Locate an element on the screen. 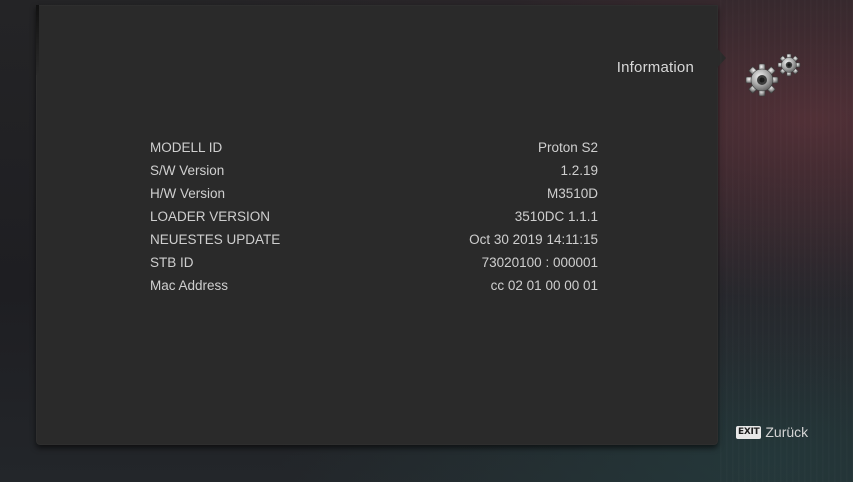 Image resolution: width=853 pixels, height=482 pixels. info-row-latest-update: NEUESTES UPDATE Oct 30 2019 14:11:15 is located at coordinates (374, 242).